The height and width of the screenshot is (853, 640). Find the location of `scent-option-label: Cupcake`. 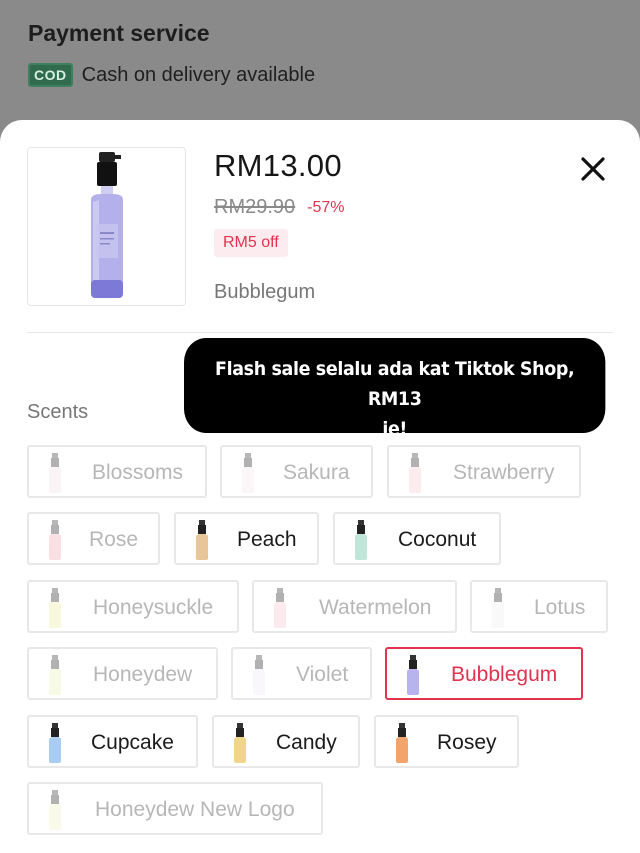

scent-option-label: Cupcake is located at coordinates (132, 742).